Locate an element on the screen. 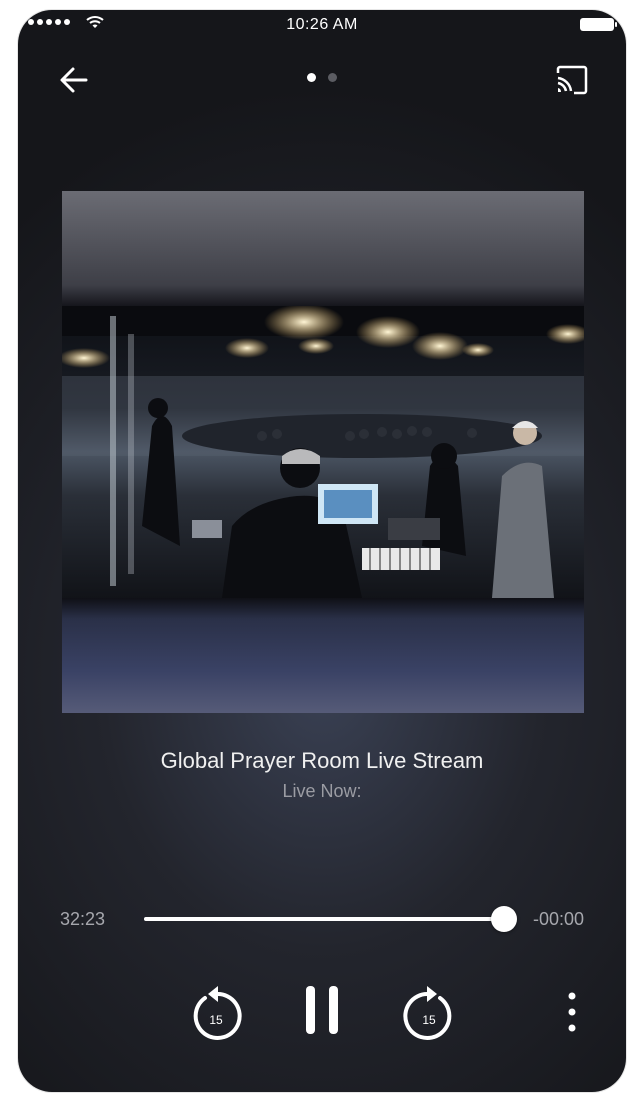 The image size is (634, 1097). more-vertical-icon is located at coordinates (572, 1012).